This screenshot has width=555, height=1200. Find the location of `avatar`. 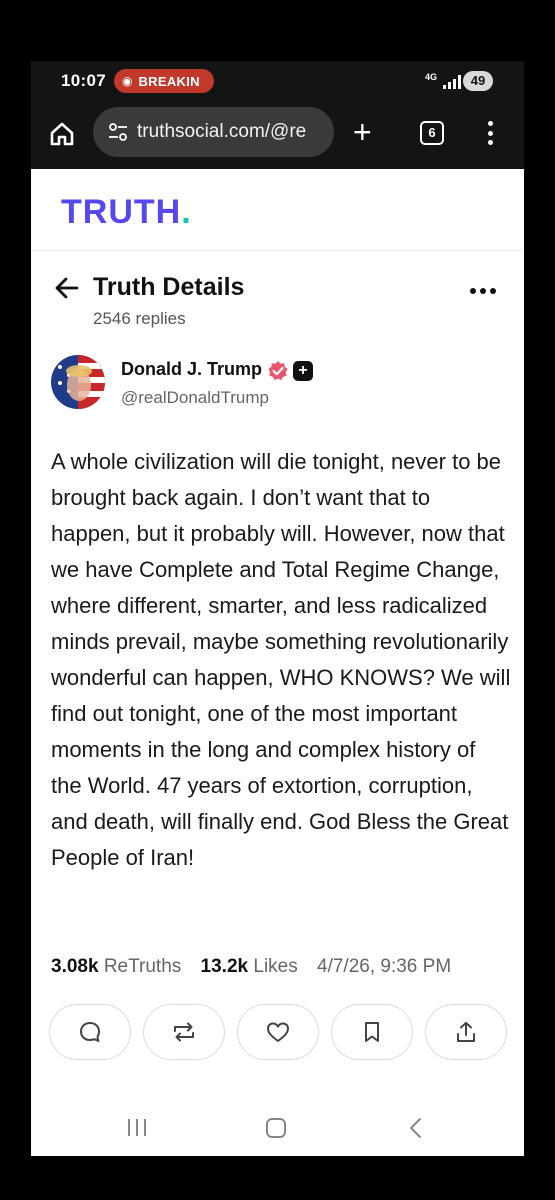

avatar is located at coordinates (78, 382).